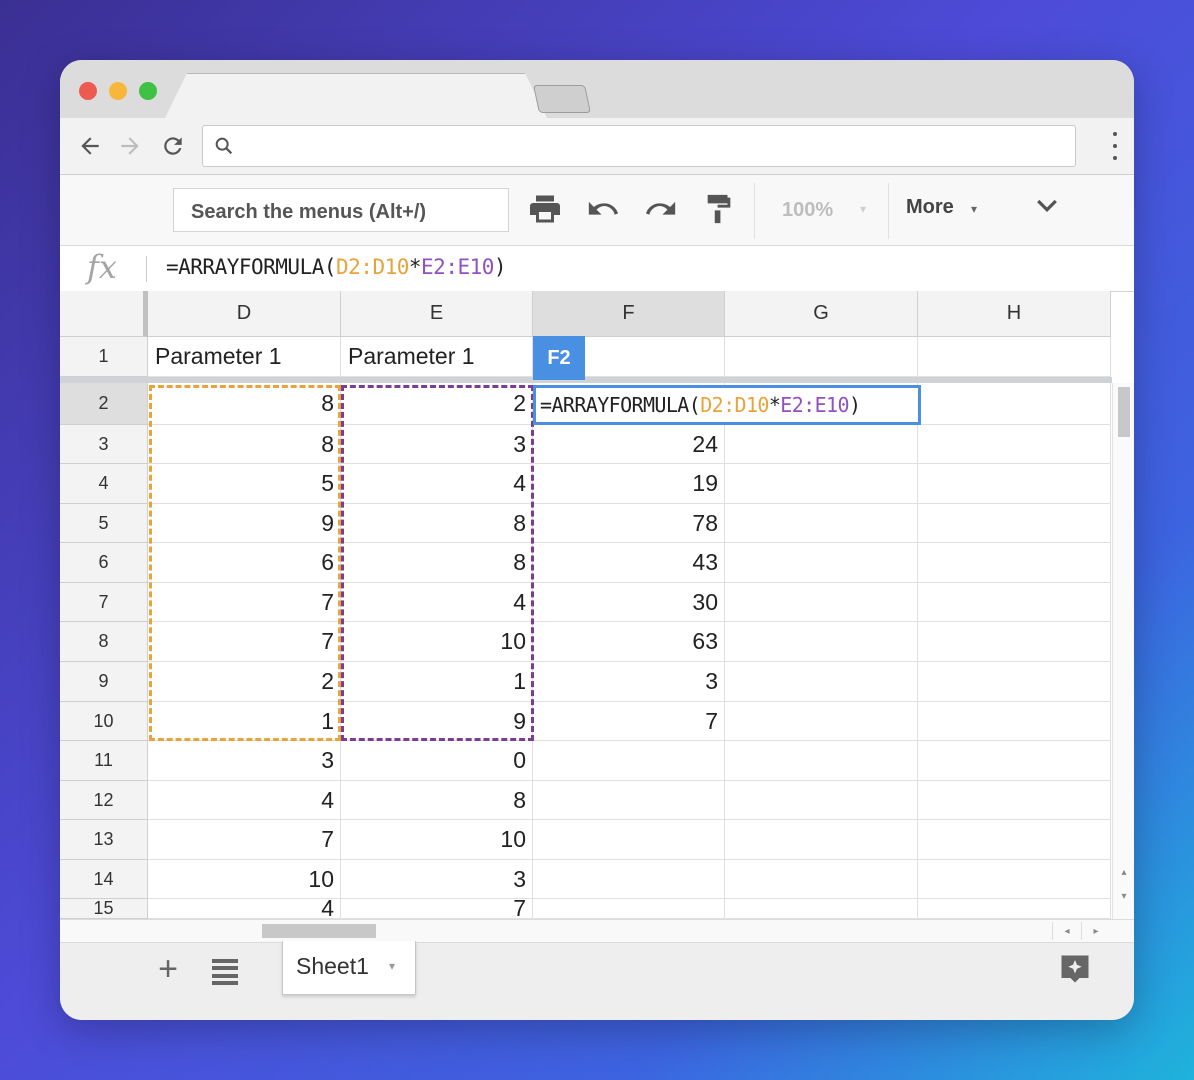 The image size is (1194, 1080). I want to click on redo-button, so click(661, 209).